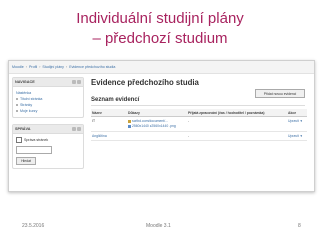 This screenshot has height=240, width=320. I want to click on cell-name: Angličtina, so click(109, 136).